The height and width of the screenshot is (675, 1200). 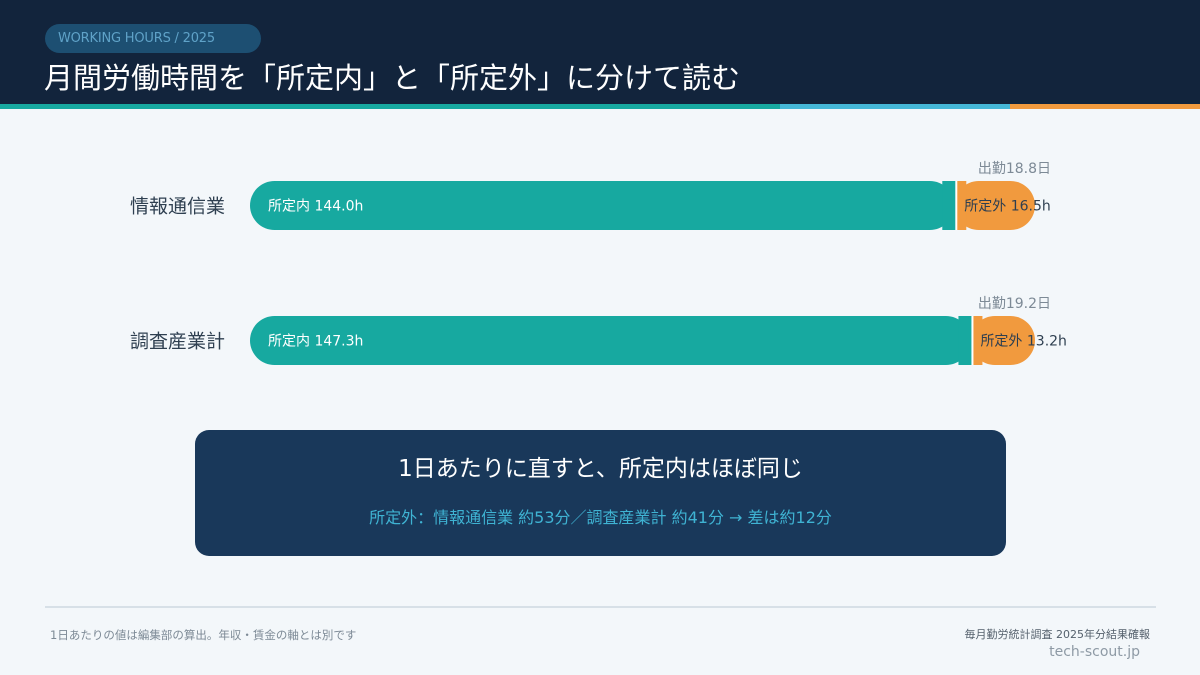 I want to click on bar-label-shoteigai: 所定外 16.5h, so click(x=1007, y=207).